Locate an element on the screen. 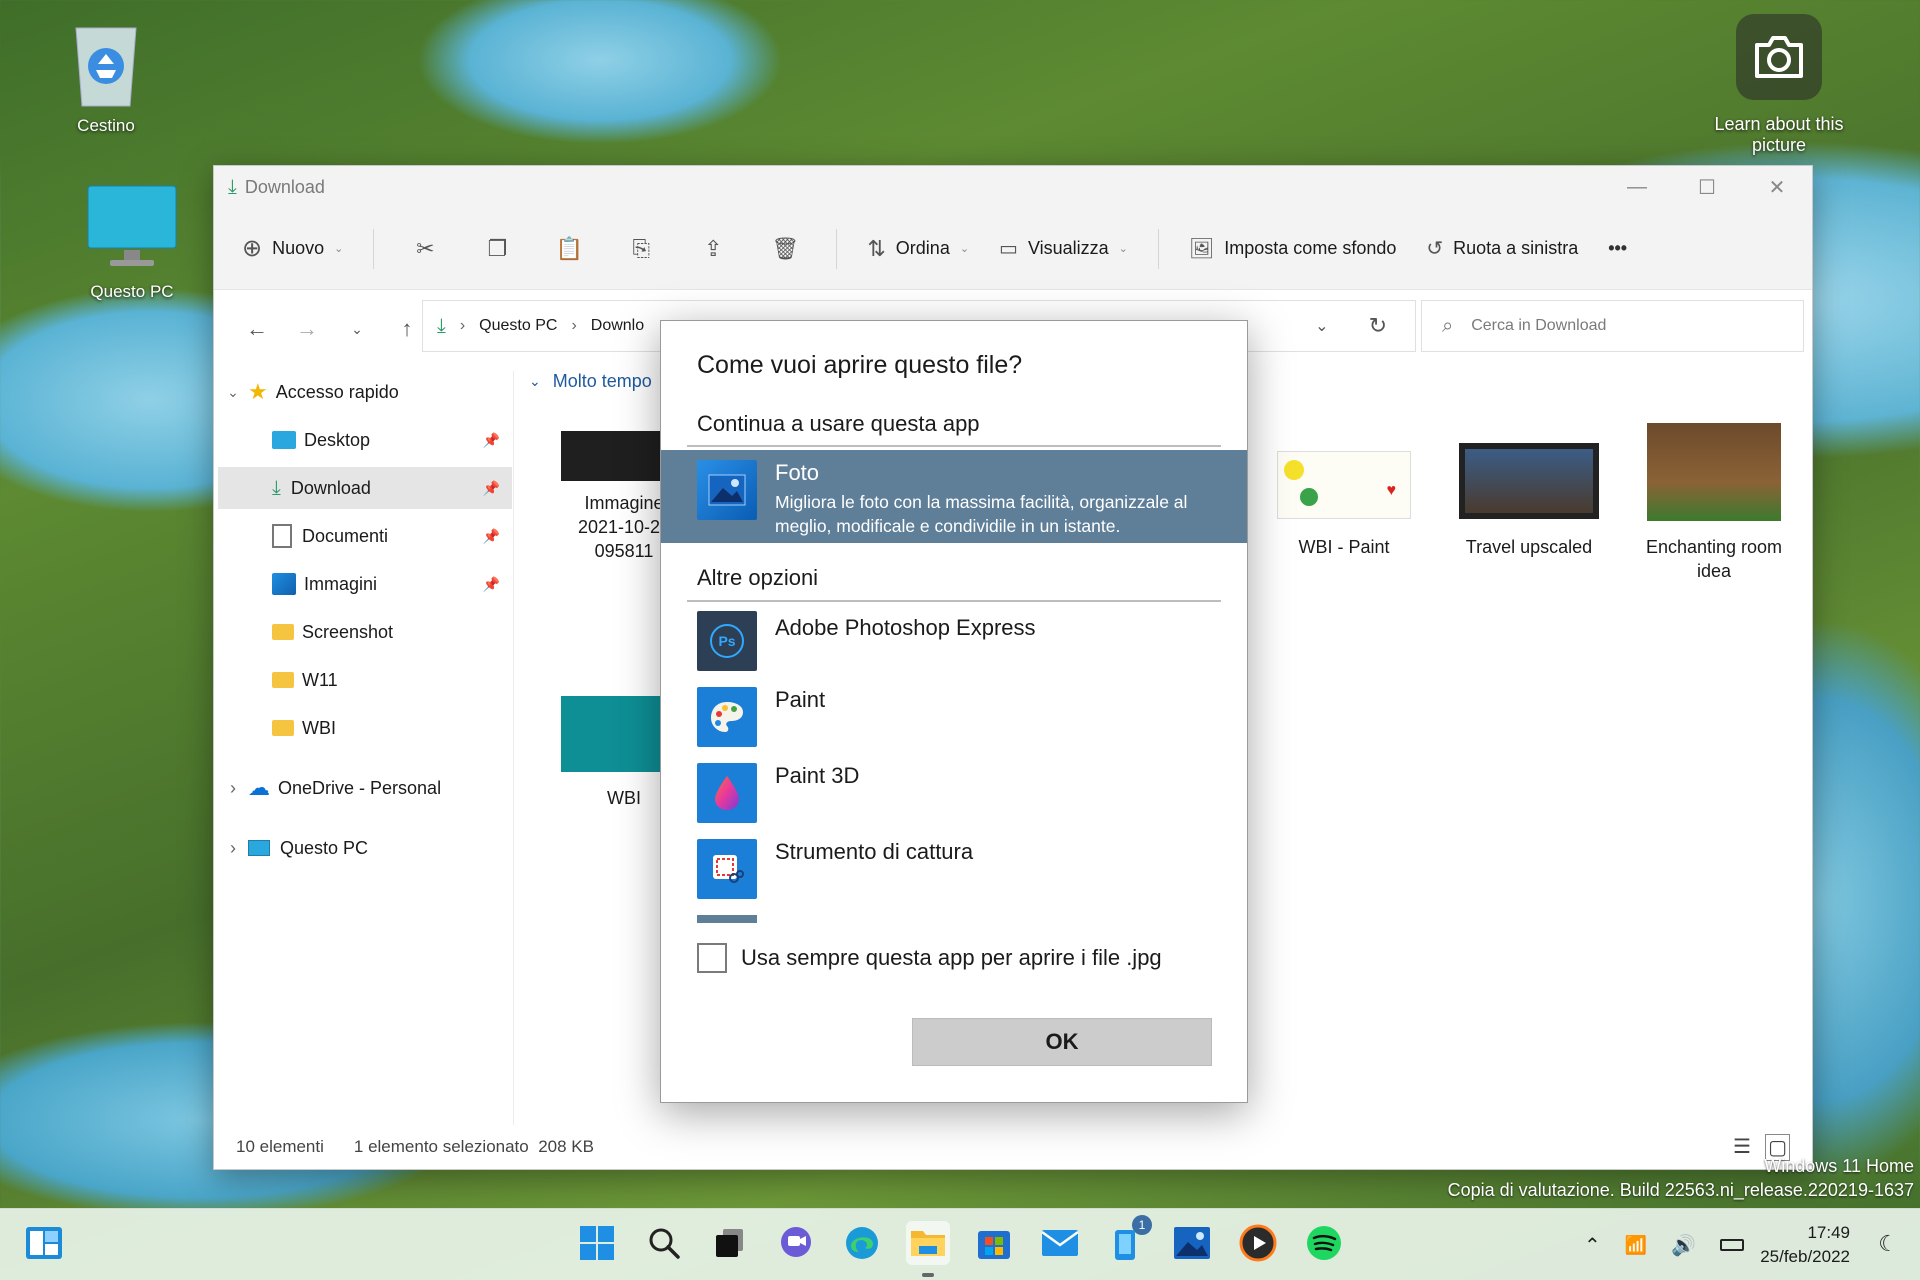 Image resolution: width=1920 pixels, height=1280 pixels. sidebar-item-w11: W11 is located at coordinates (365, 680).